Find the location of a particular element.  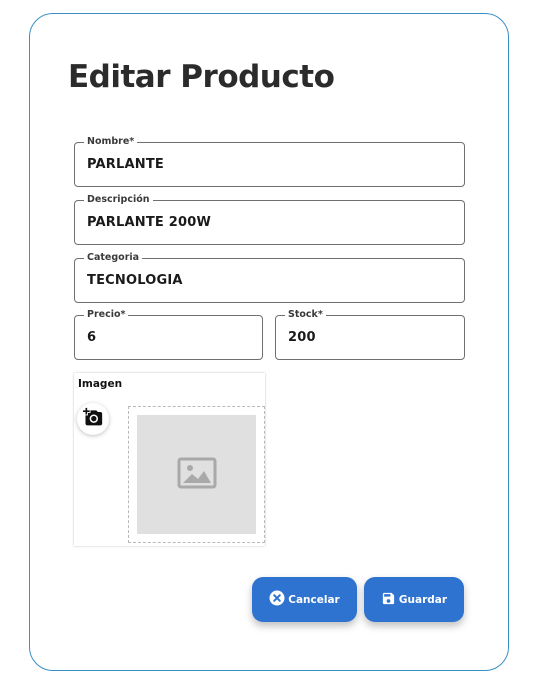

categoria-field: Categoria TECNOLOGIA is located at coordinates (269, 277).